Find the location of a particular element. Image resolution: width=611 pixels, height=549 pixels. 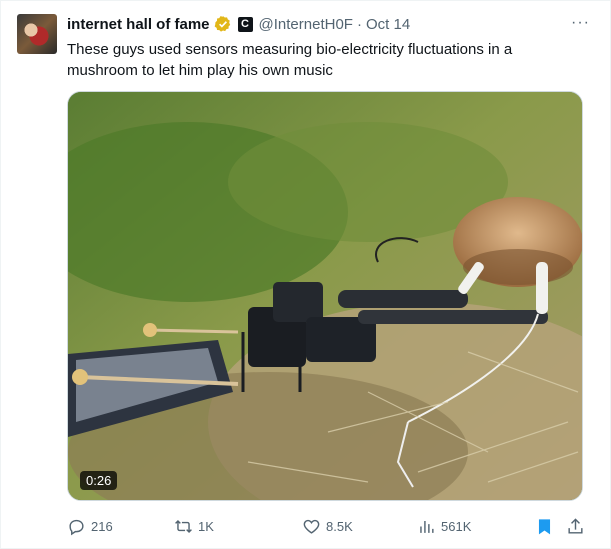

views-button: 561K is located at coordinates (444, 526).